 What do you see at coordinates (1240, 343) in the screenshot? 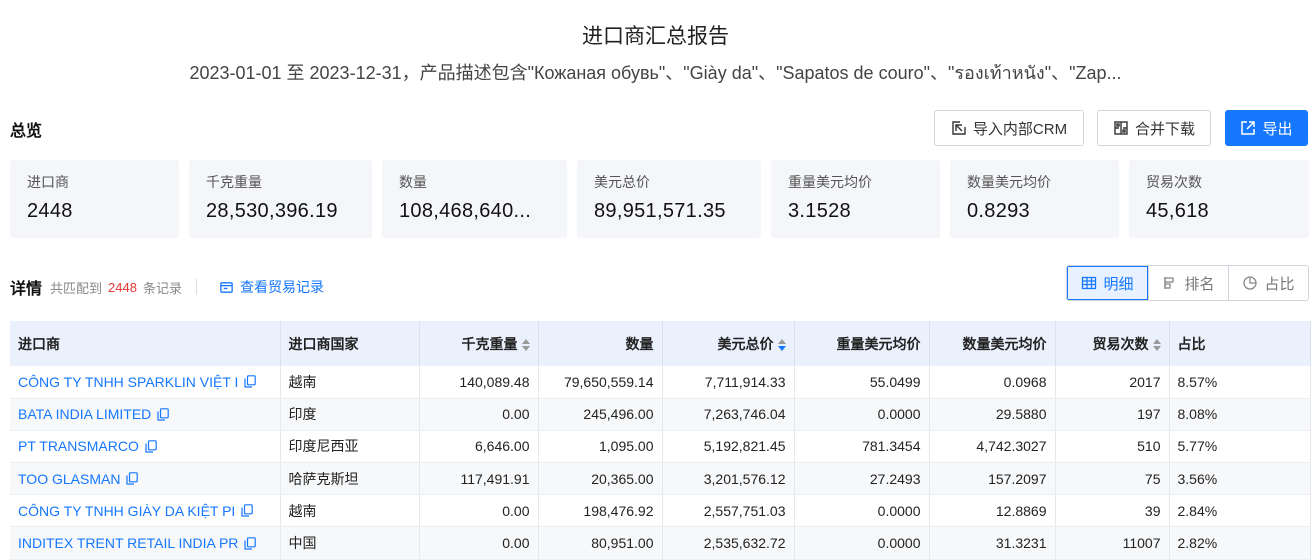
I see `col-share: 占比` at bounding box center [1240, 343].